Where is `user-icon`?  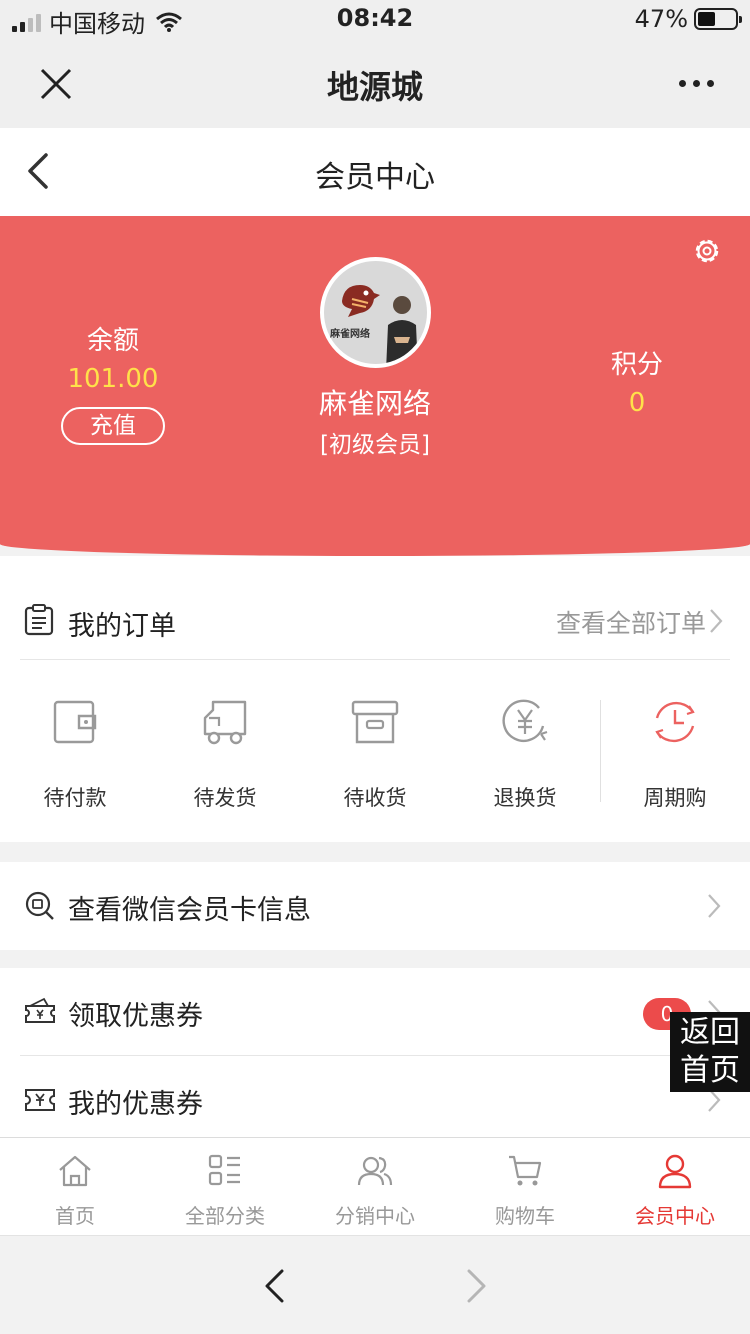 user-icon is located at coordinates (675, 1171).